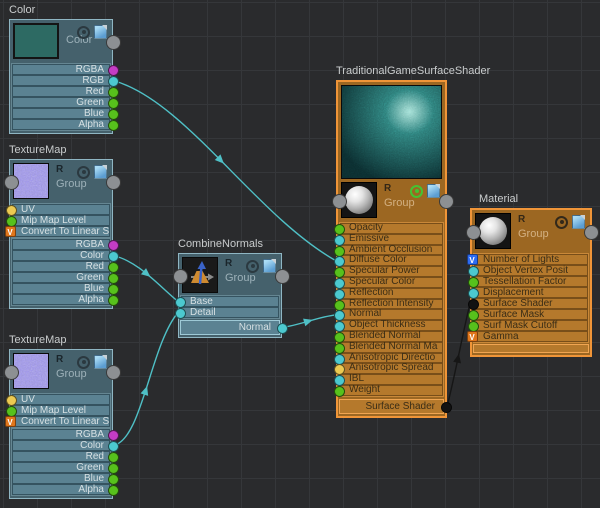 The image size is (600, 508). I want to click on material-header: R Group, so click(531, 231).